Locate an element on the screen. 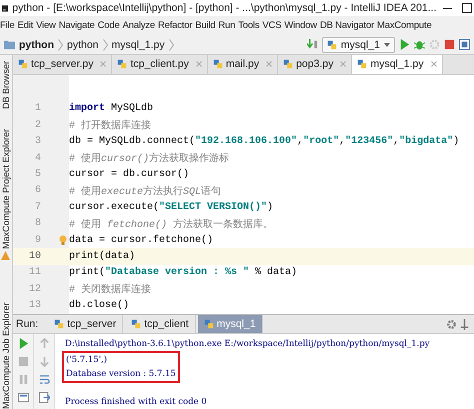 The height and width of the screenshot is (409, 474). wrap-icon is located at coordinates (44, 379).